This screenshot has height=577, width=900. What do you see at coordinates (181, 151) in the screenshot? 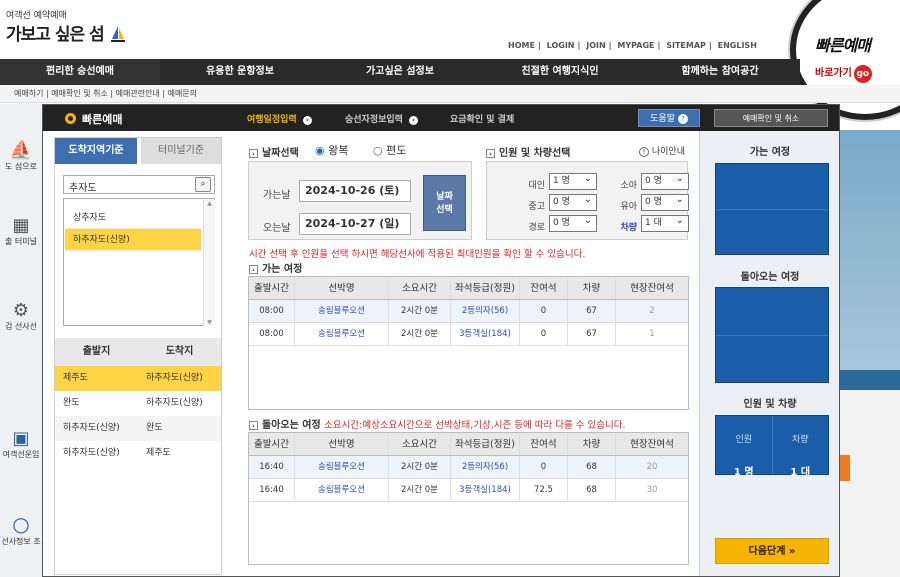
I see `tab-terminal: 터미널기준` at bounding box center [181, 151].